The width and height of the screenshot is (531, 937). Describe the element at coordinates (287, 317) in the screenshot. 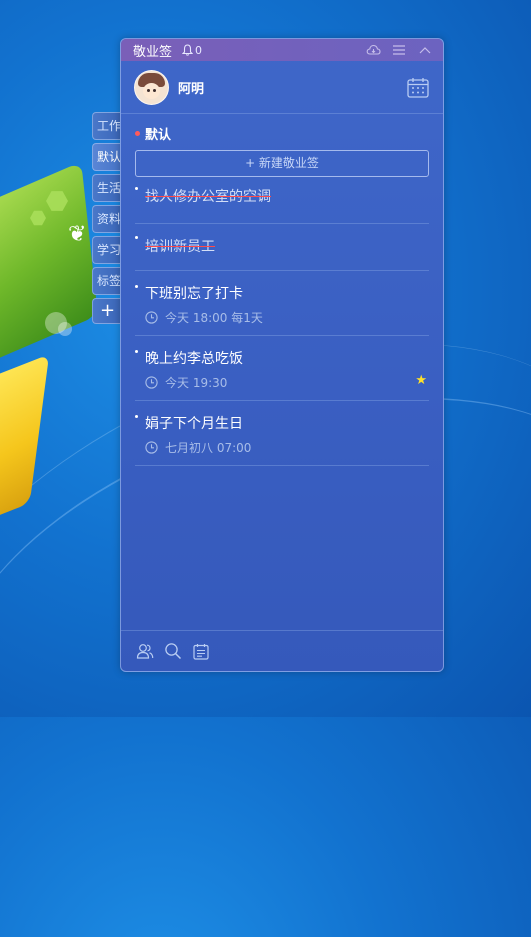

I see `note-time: 今天 18:00 每1天` at that location.